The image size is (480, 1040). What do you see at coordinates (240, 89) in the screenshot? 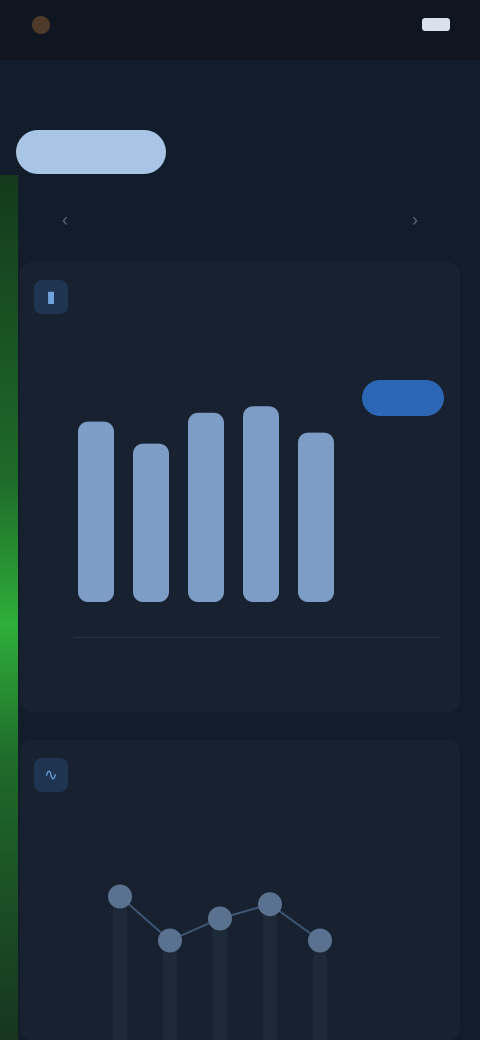
I see `header` at bounding box center [240, 89].